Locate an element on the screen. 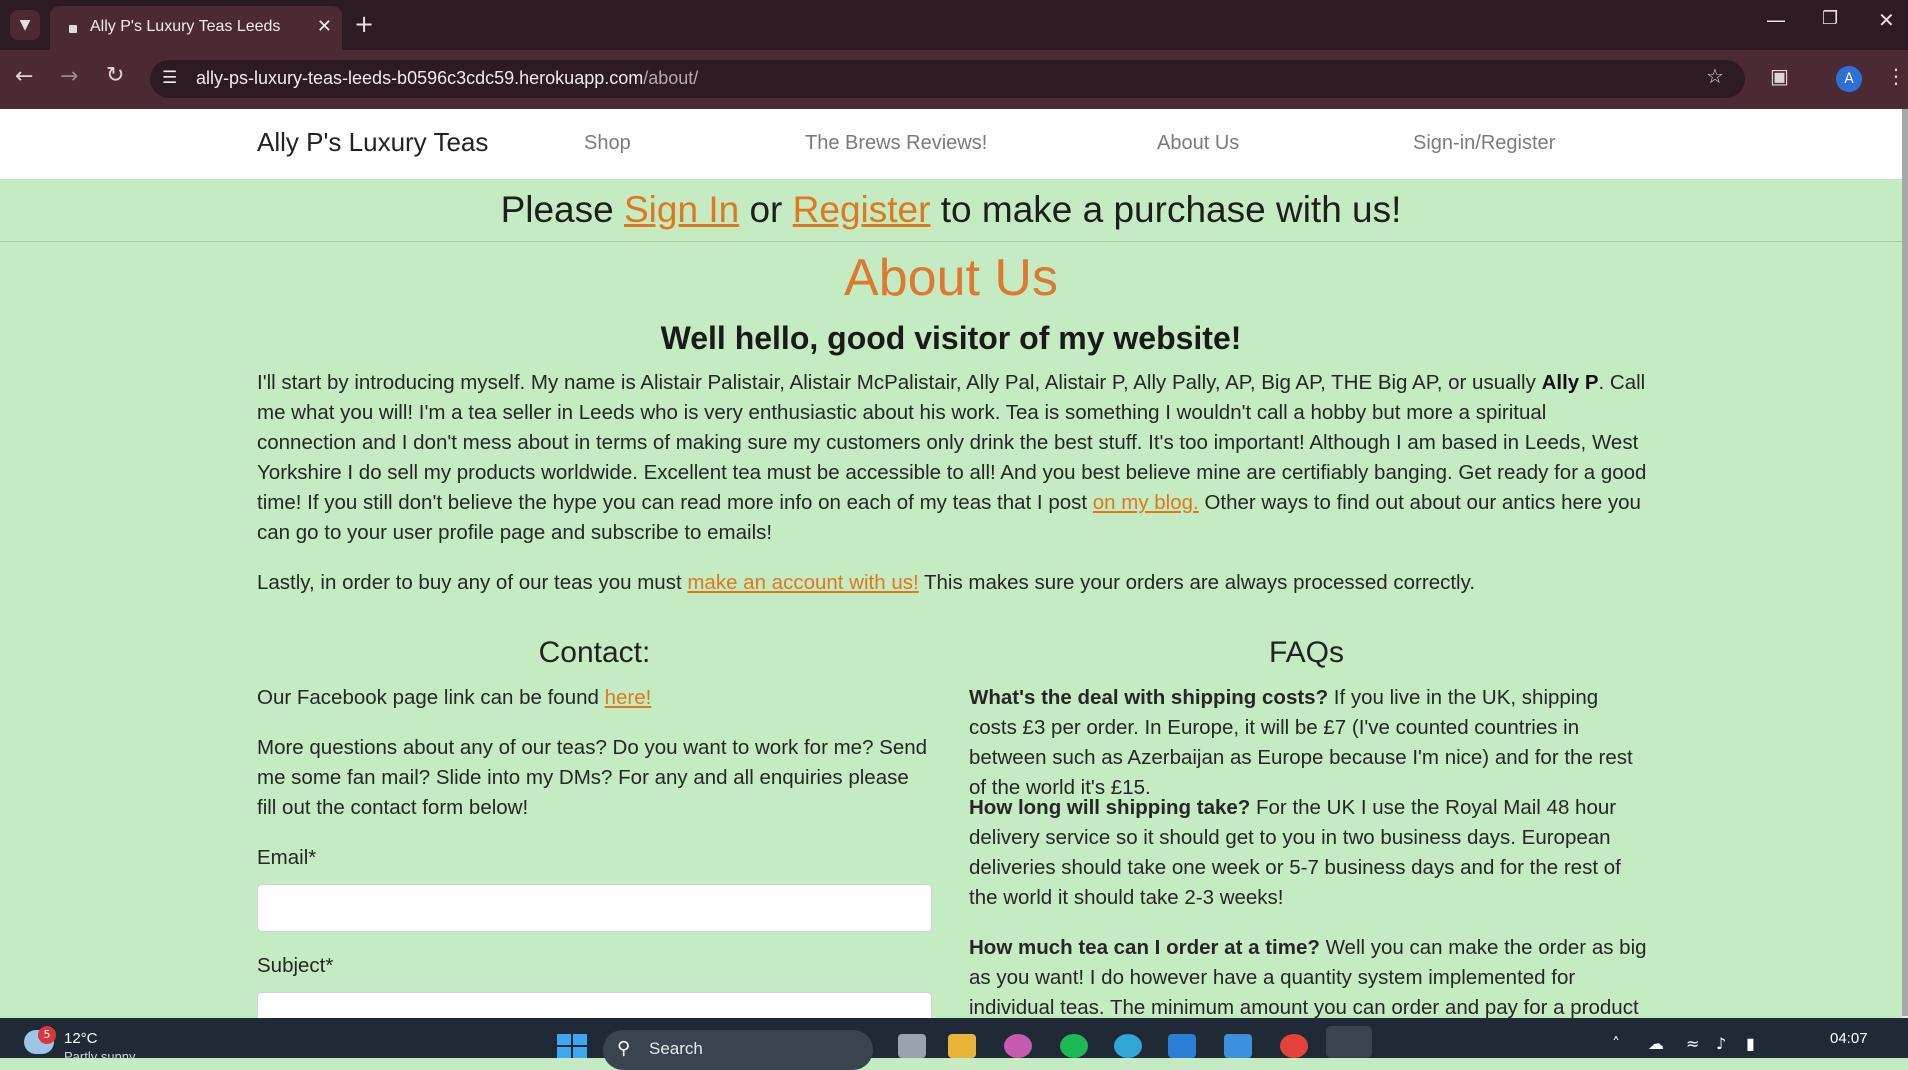 The width and height of the screenshot is (1908, 1070). new-tab-icon: + is located at coordinates (364, 24).